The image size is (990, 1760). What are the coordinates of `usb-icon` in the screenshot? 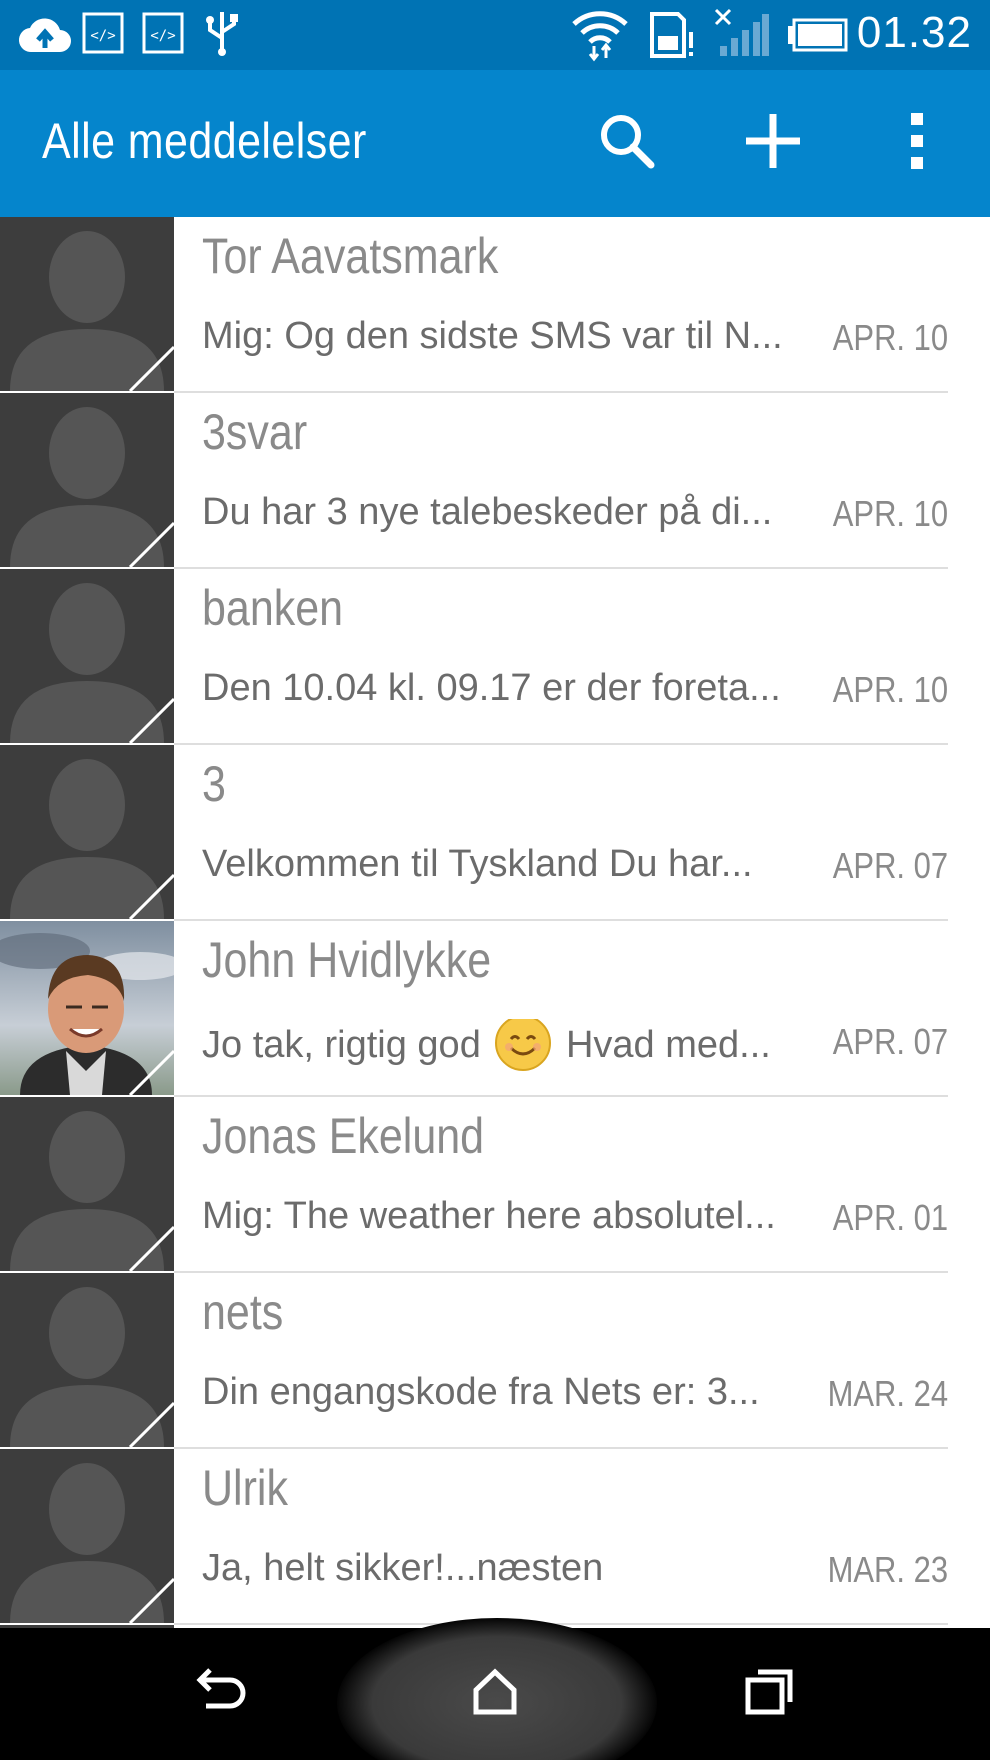 It's located at (222, 35).